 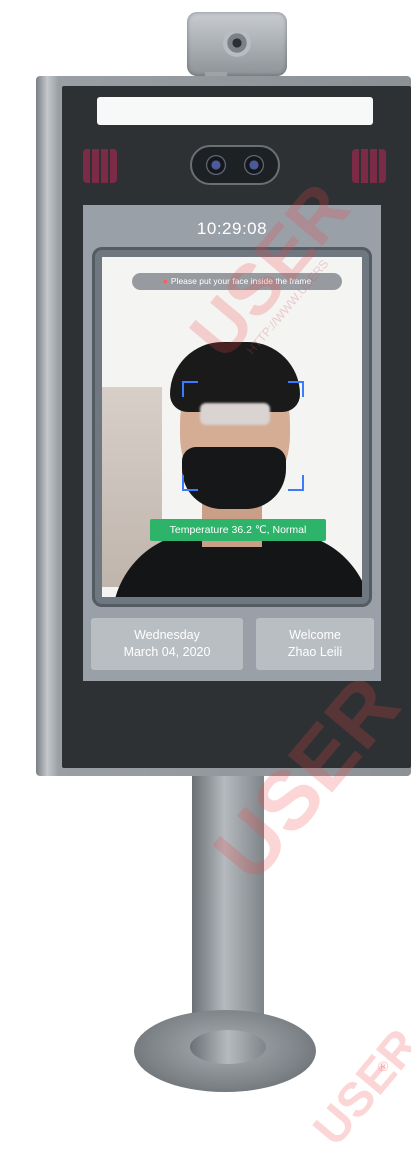 What do you see at coordinates (383, 1066) in the screenshot?
I see `registered-mark: ®` at bounding box center [383, 1066].